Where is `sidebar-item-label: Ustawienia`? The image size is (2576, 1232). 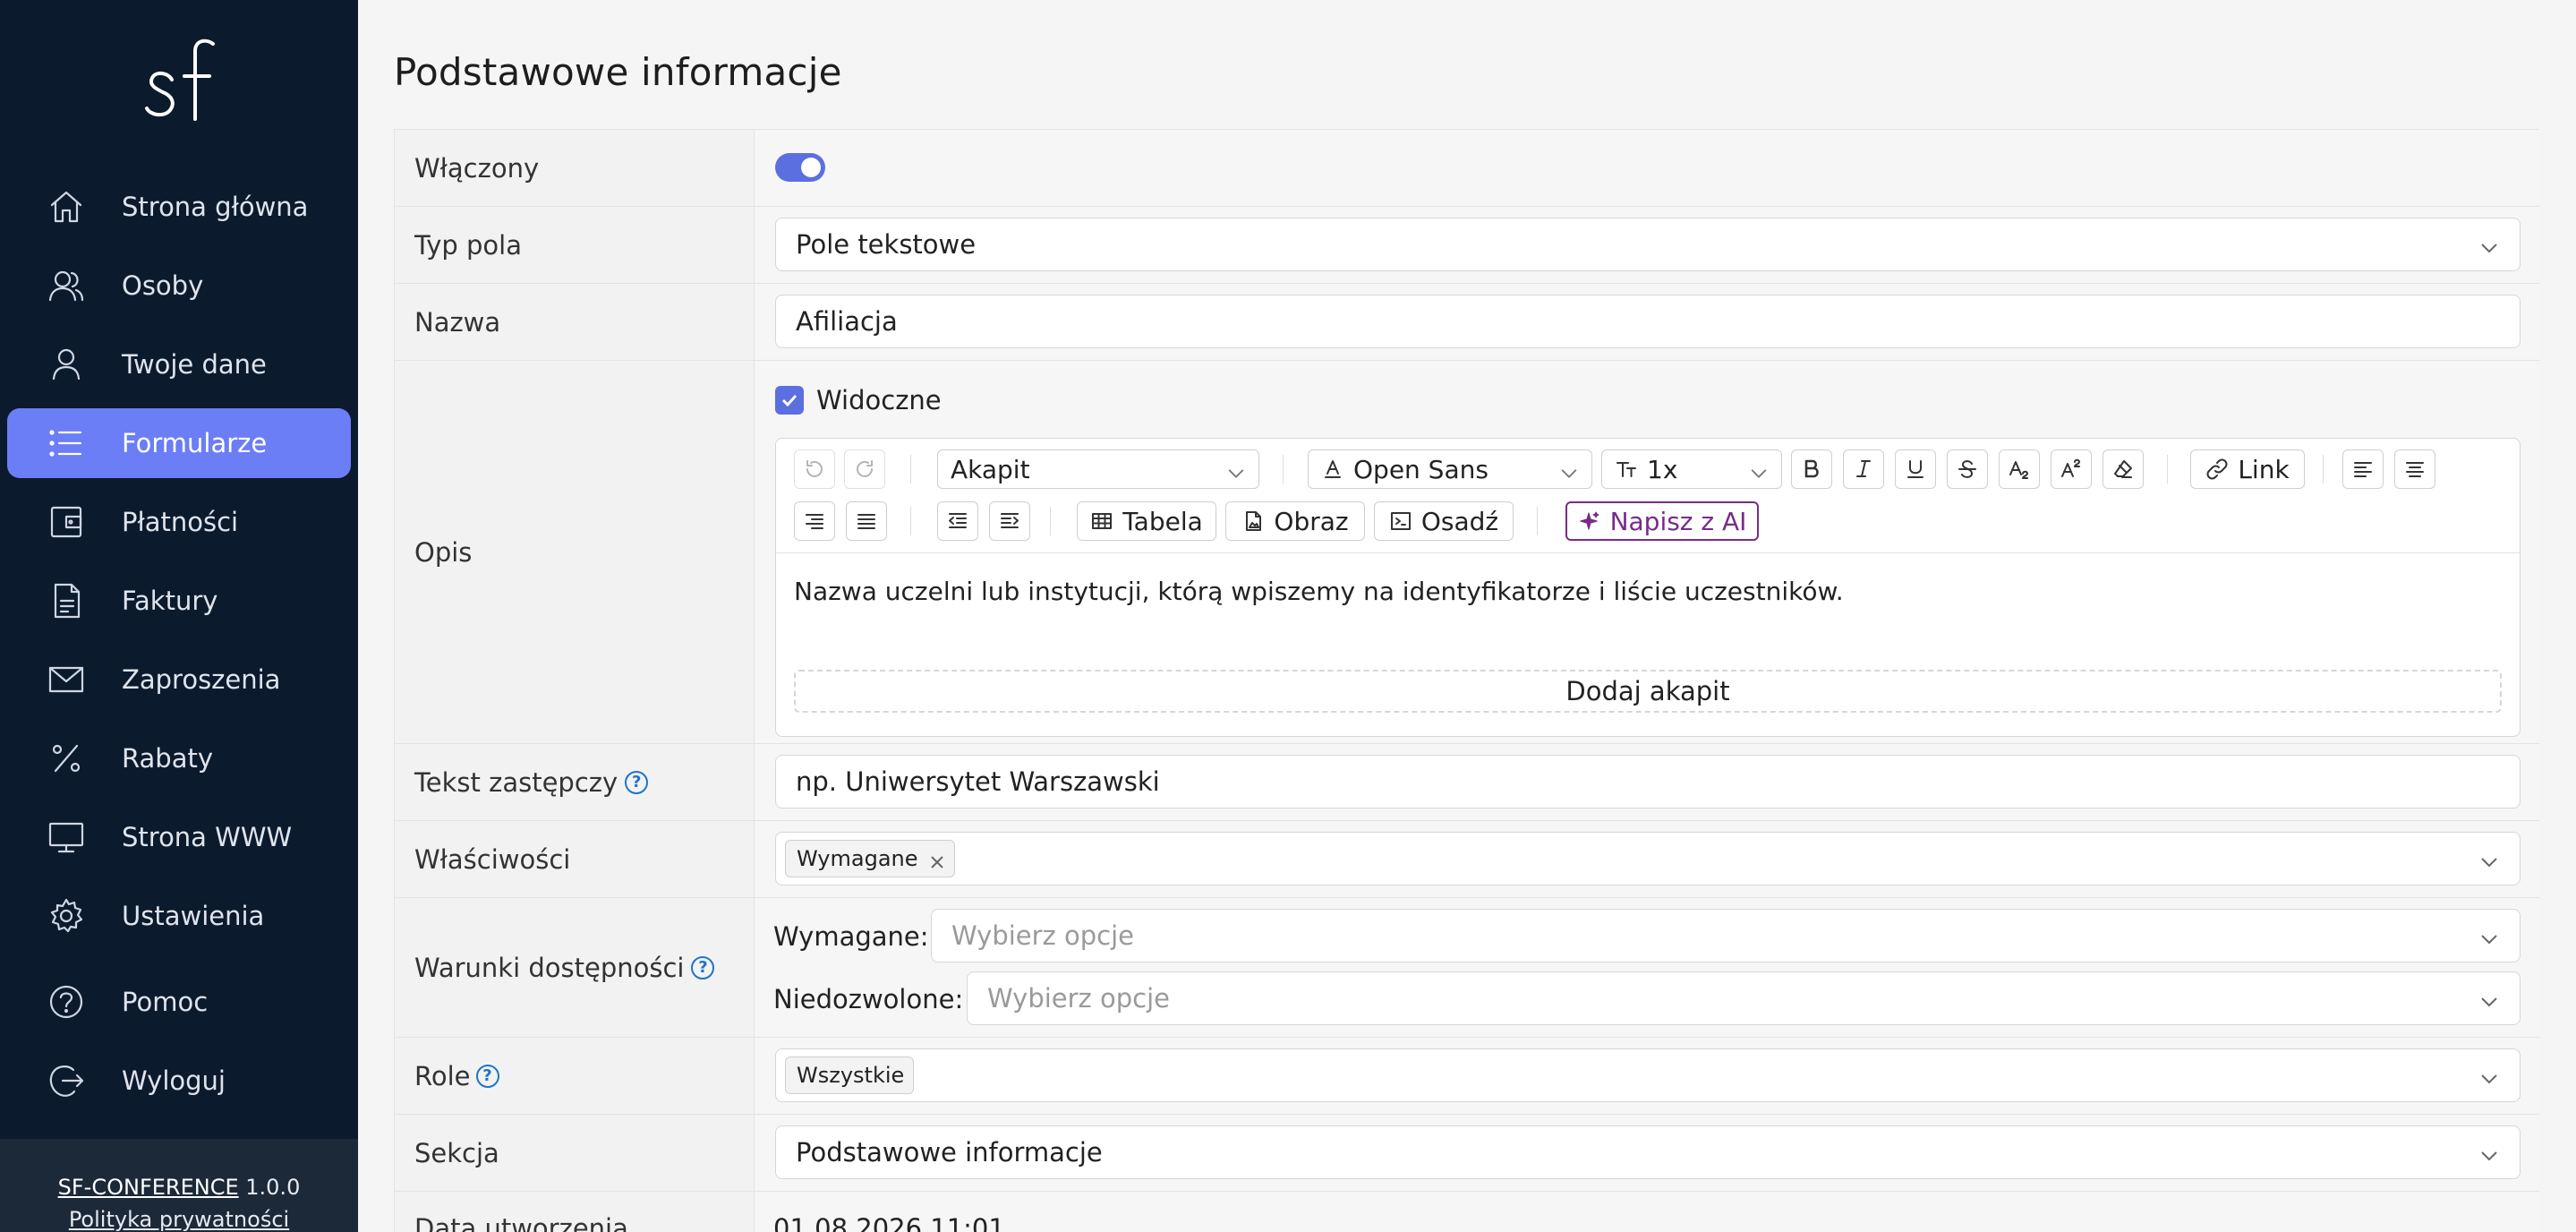 sidebar-item-label: Ustawienia is located at coordinates (193, 916).